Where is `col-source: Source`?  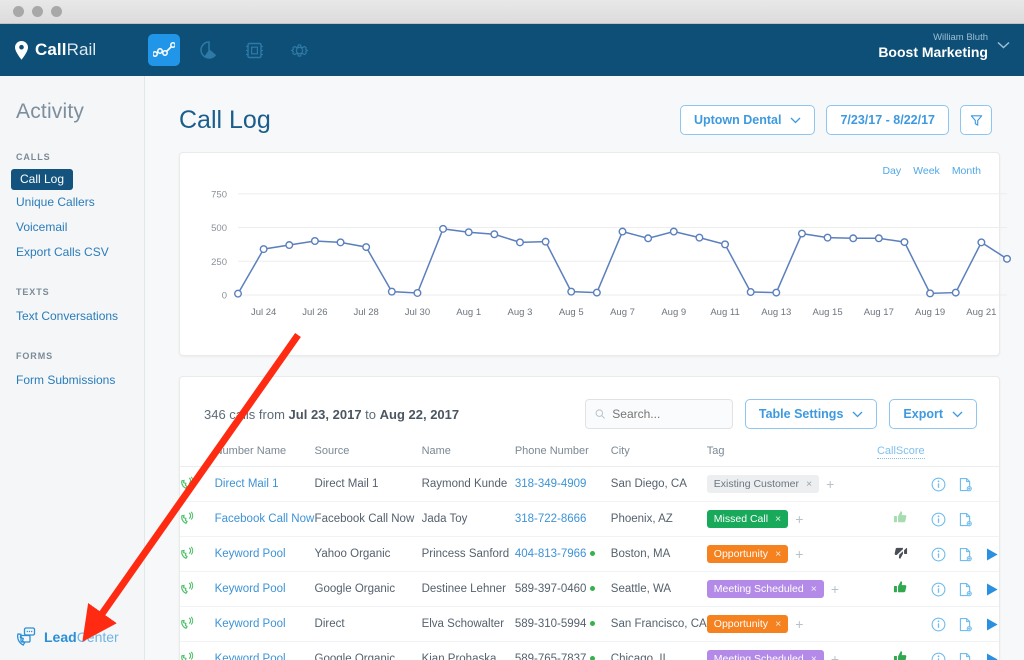
col-source: Source is located at coordinates (368, 456).